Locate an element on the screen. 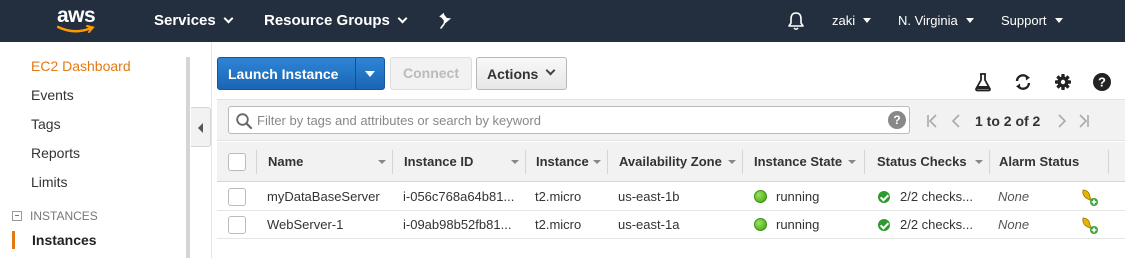  aws-logo: aws is located at coordinates (78, 20).